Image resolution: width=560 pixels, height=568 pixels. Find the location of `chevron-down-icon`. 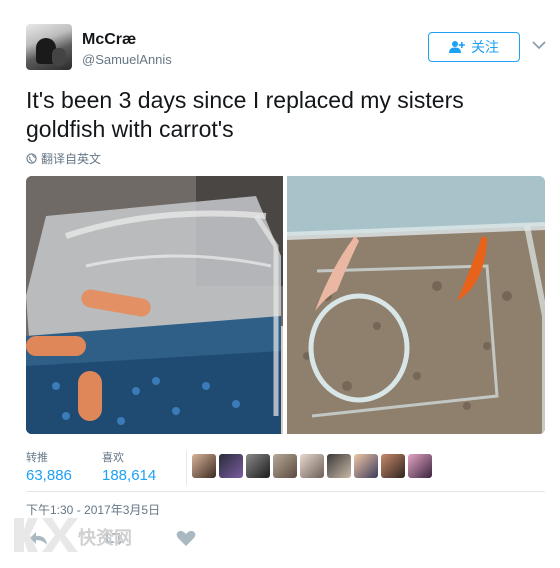

chevron-down-icon is located at coordinates (539, 45).